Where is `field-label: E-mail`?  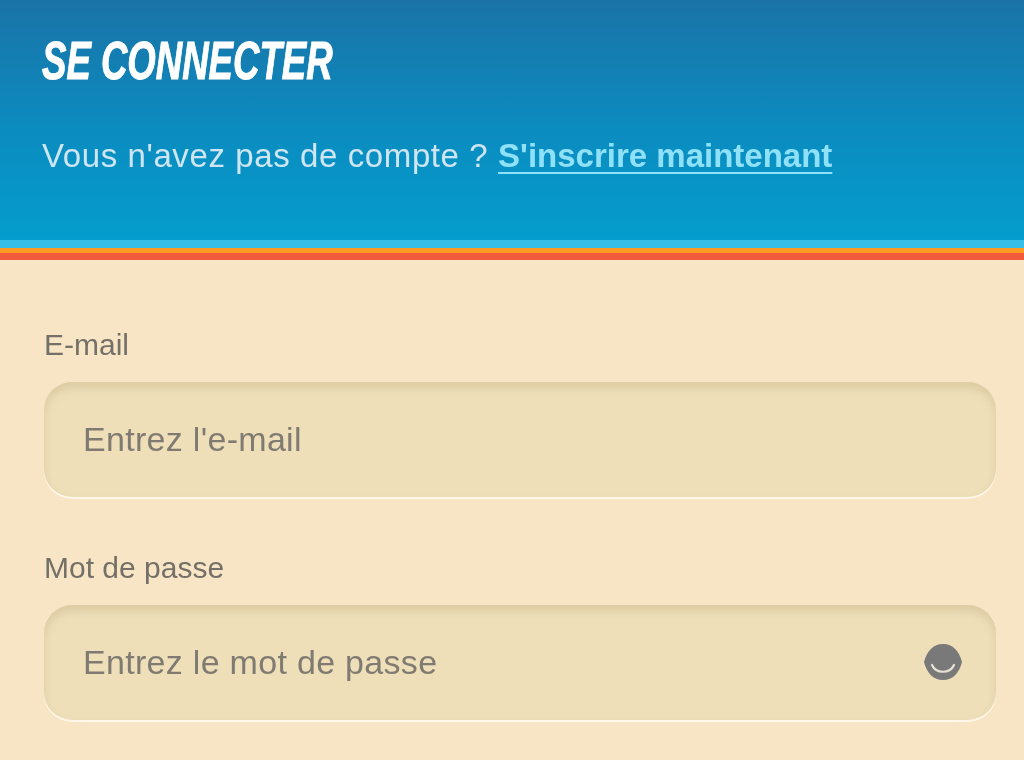 field-label: E-mail is located at coordinates (86, 345).